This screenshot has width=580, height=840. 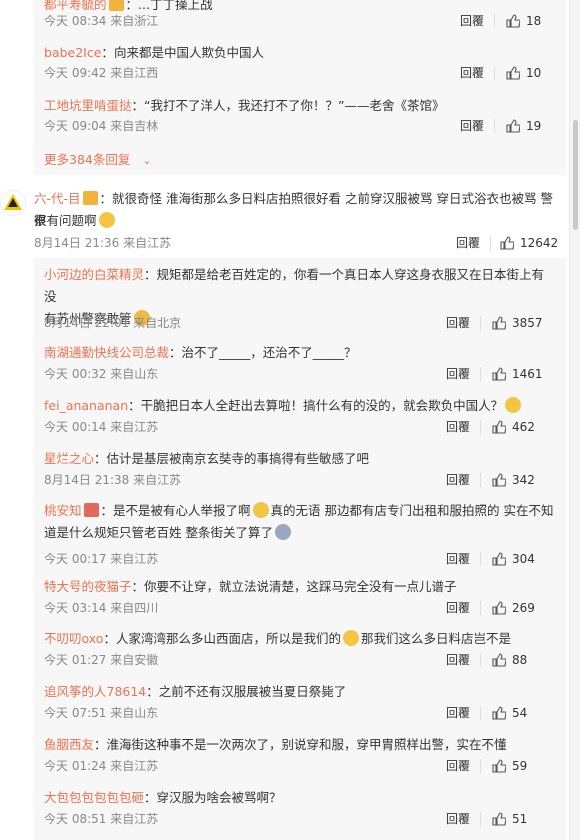 What do you see at coordinates (101, 427) in the screenshot?
I see `reply-meta: 今天 00:14 来自江苏` at bounding box center [101, 427].